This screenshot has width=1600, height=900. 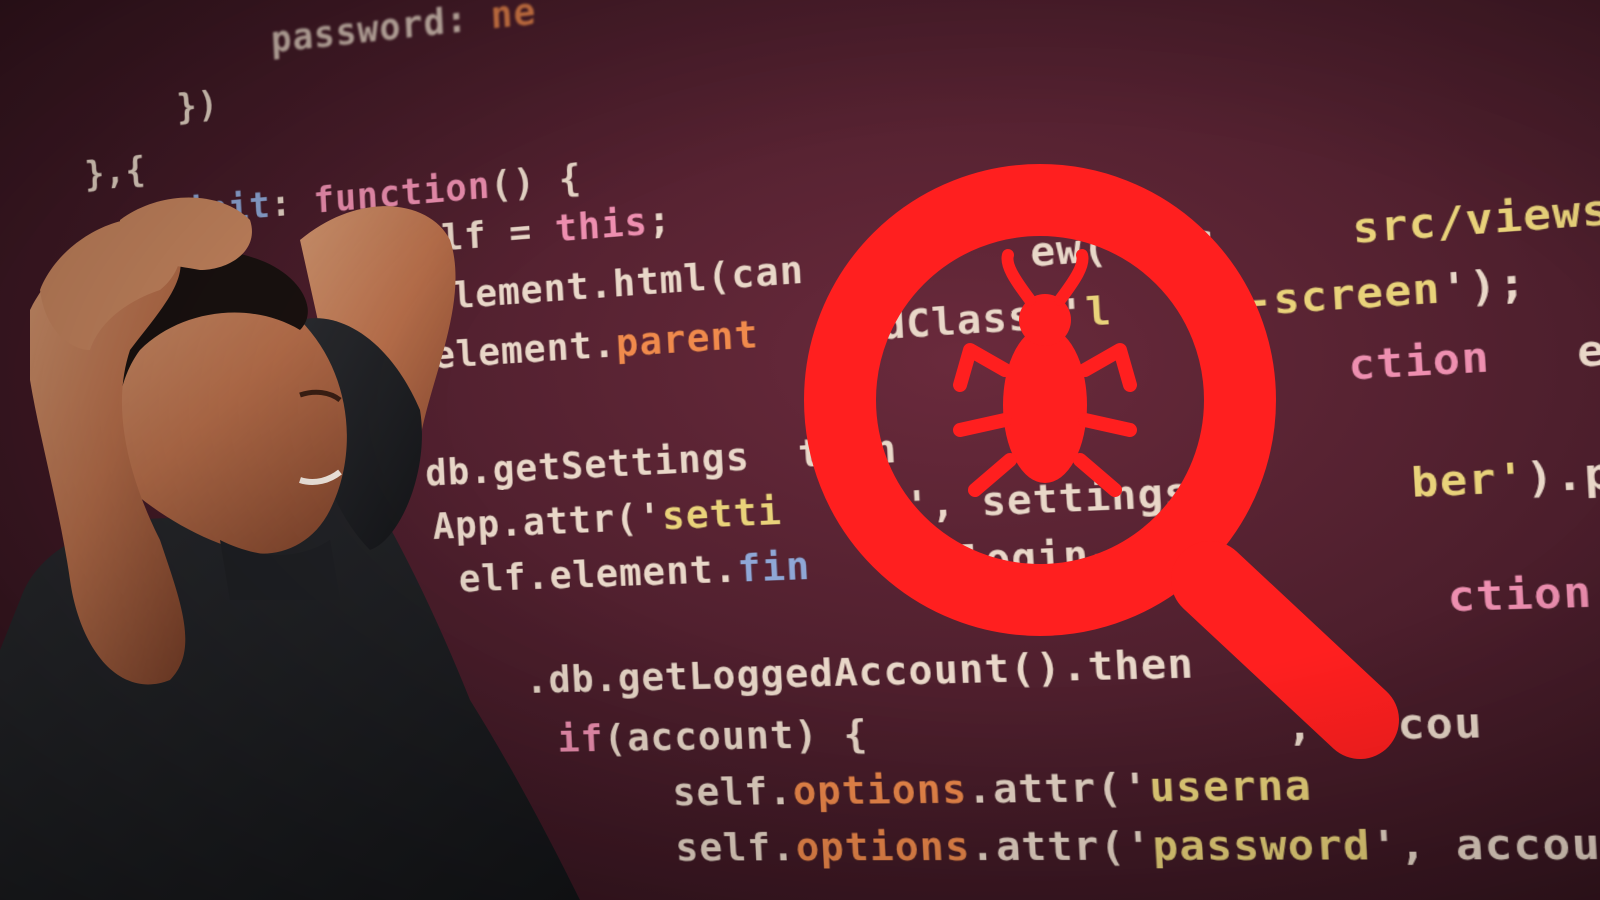 I want to click on code-token: parent, so click(x=687, y=338).